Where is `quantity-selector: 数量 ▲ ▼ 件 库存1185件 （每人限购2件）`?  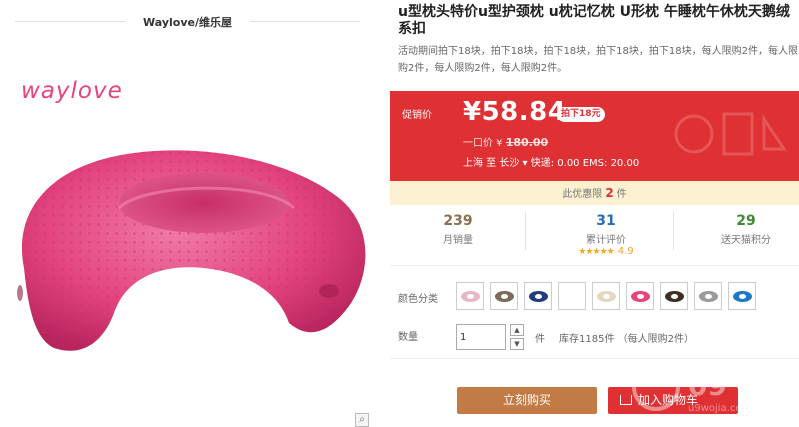
quantity-selector: 数量 ▲ ▼ 件 库存1185件 （每人限购2件） is located at coordinates (594, 337).